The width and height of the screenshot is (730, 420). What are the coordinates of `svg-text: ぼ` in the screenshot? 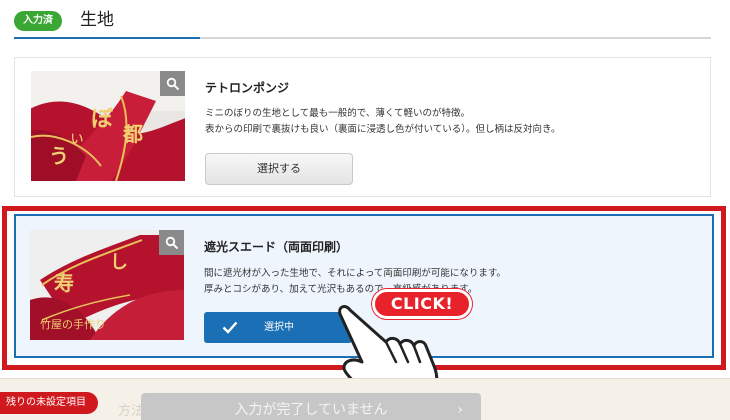 It's located at (102, 119).